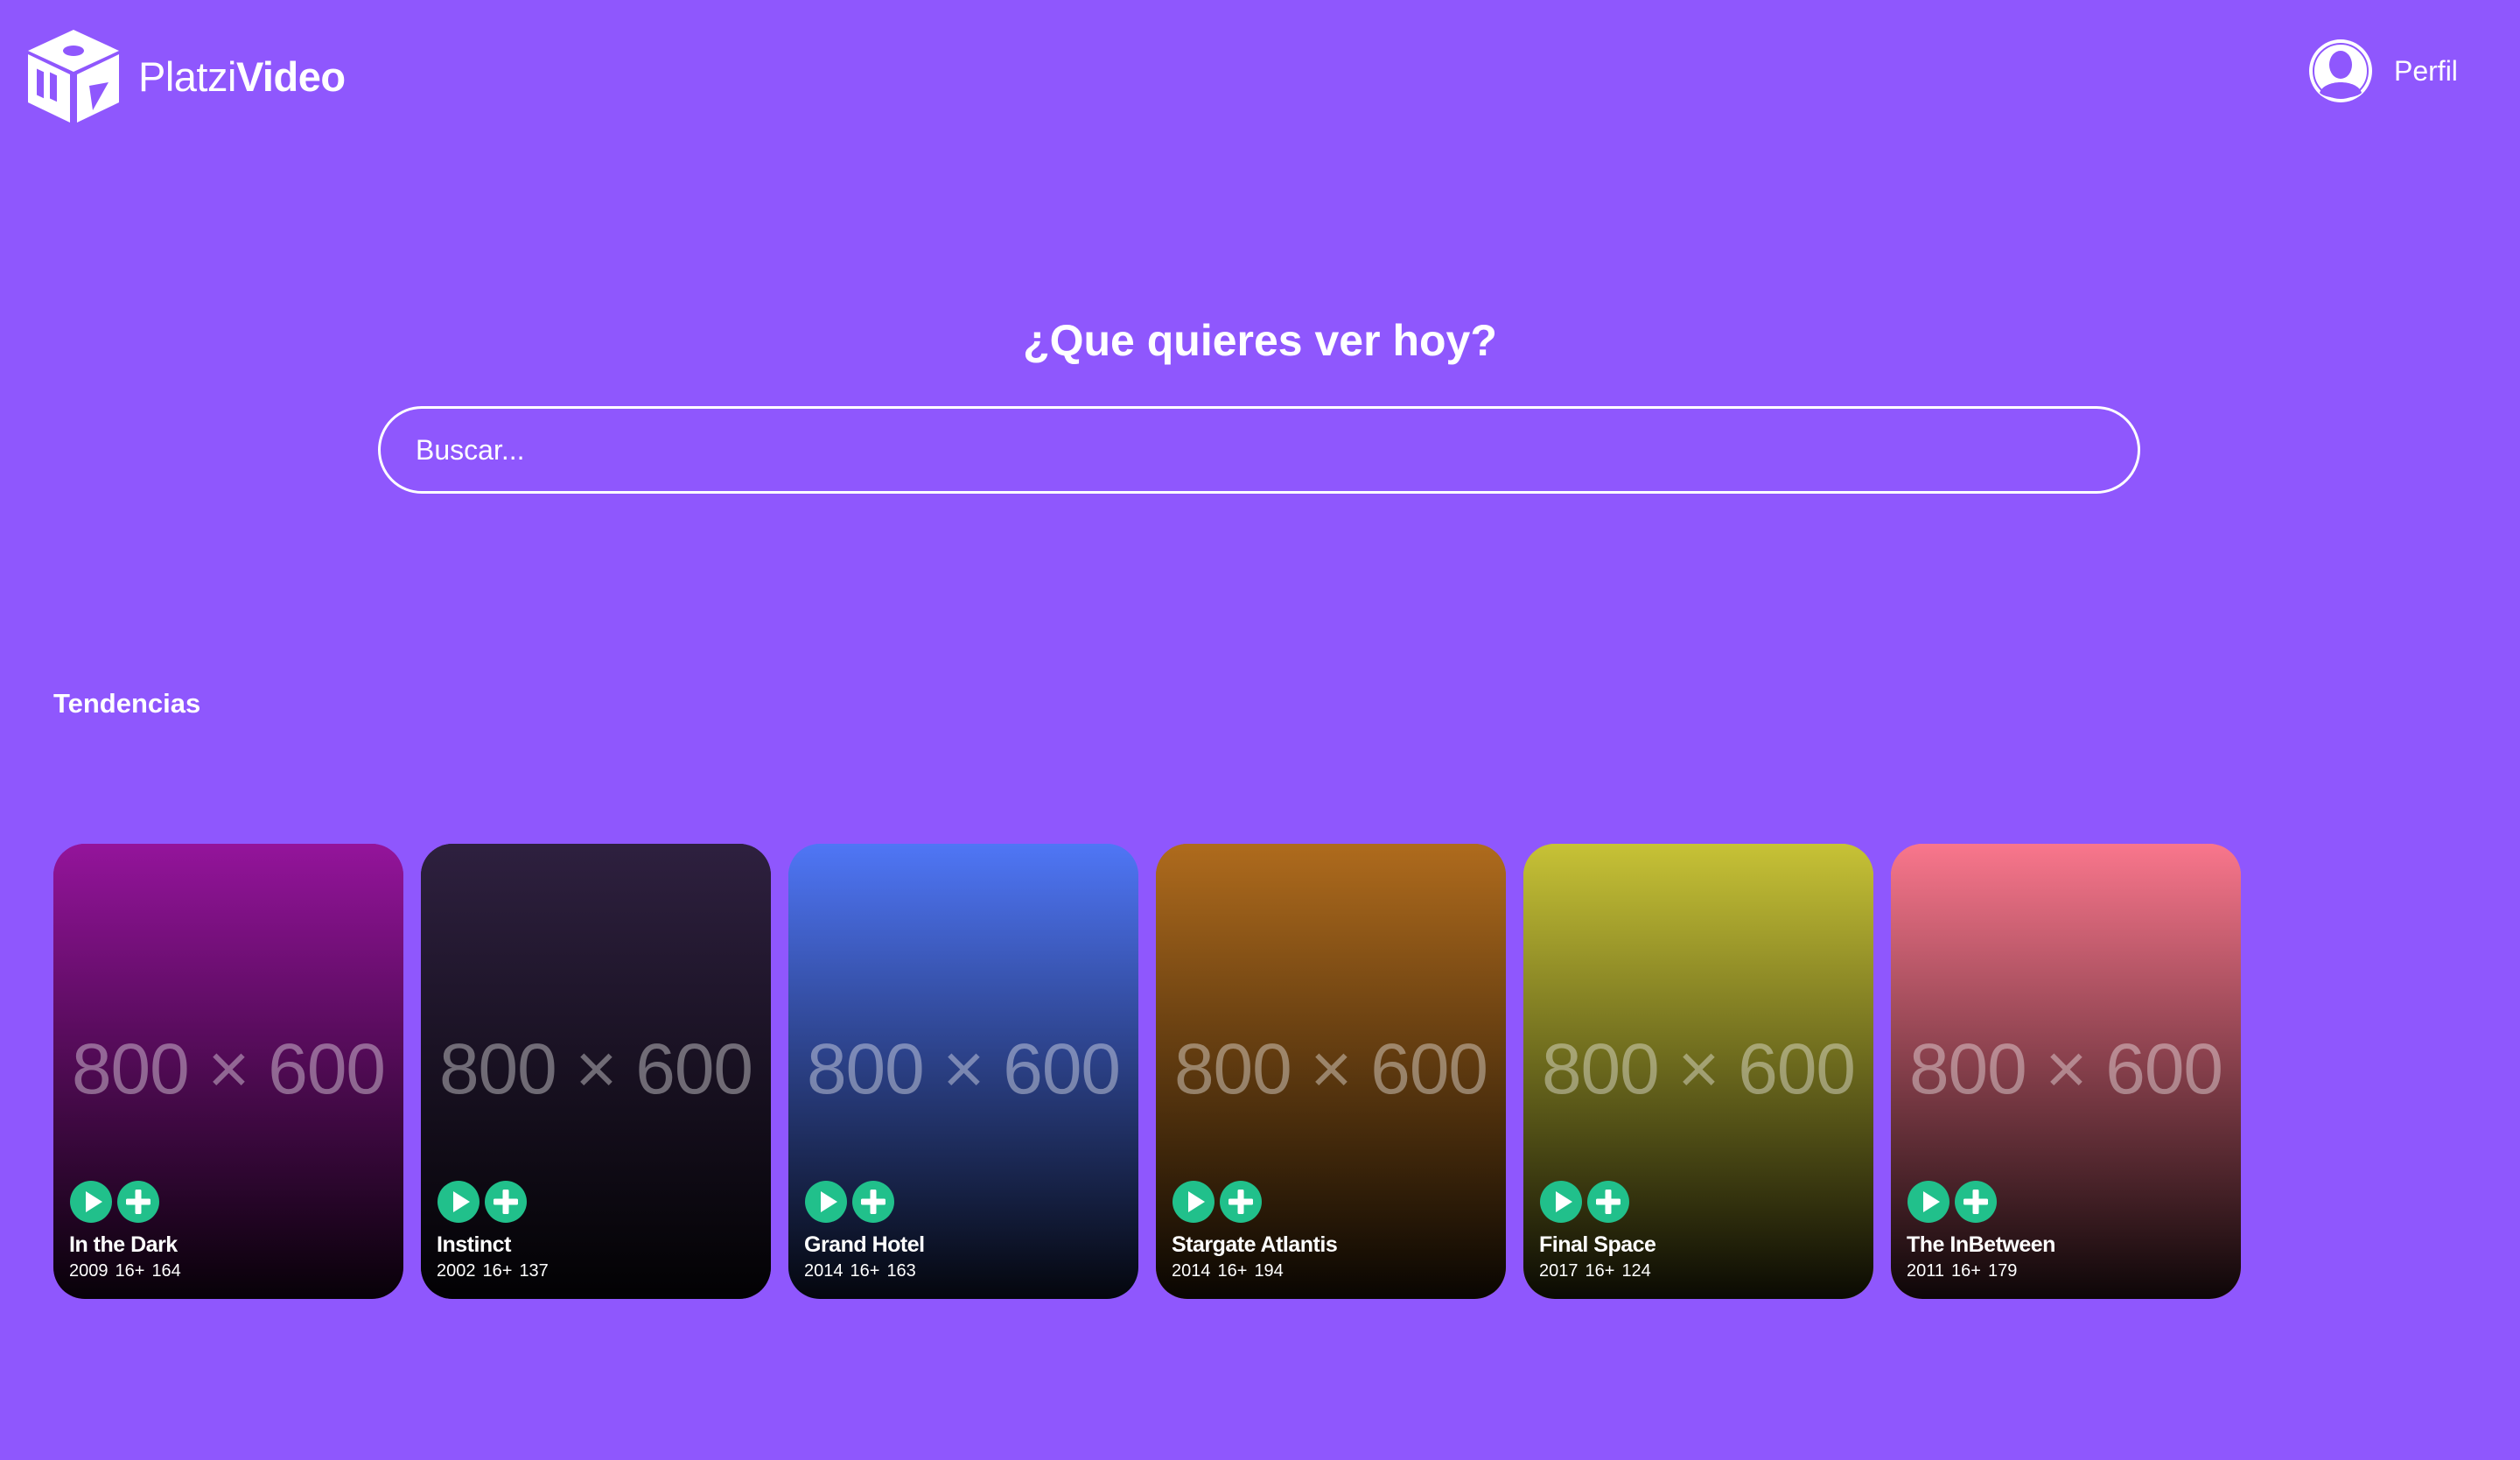 The width and height of the screenshot is (2520, 1460). I want to click on profile-label: Perfil, so click(2426, 70).